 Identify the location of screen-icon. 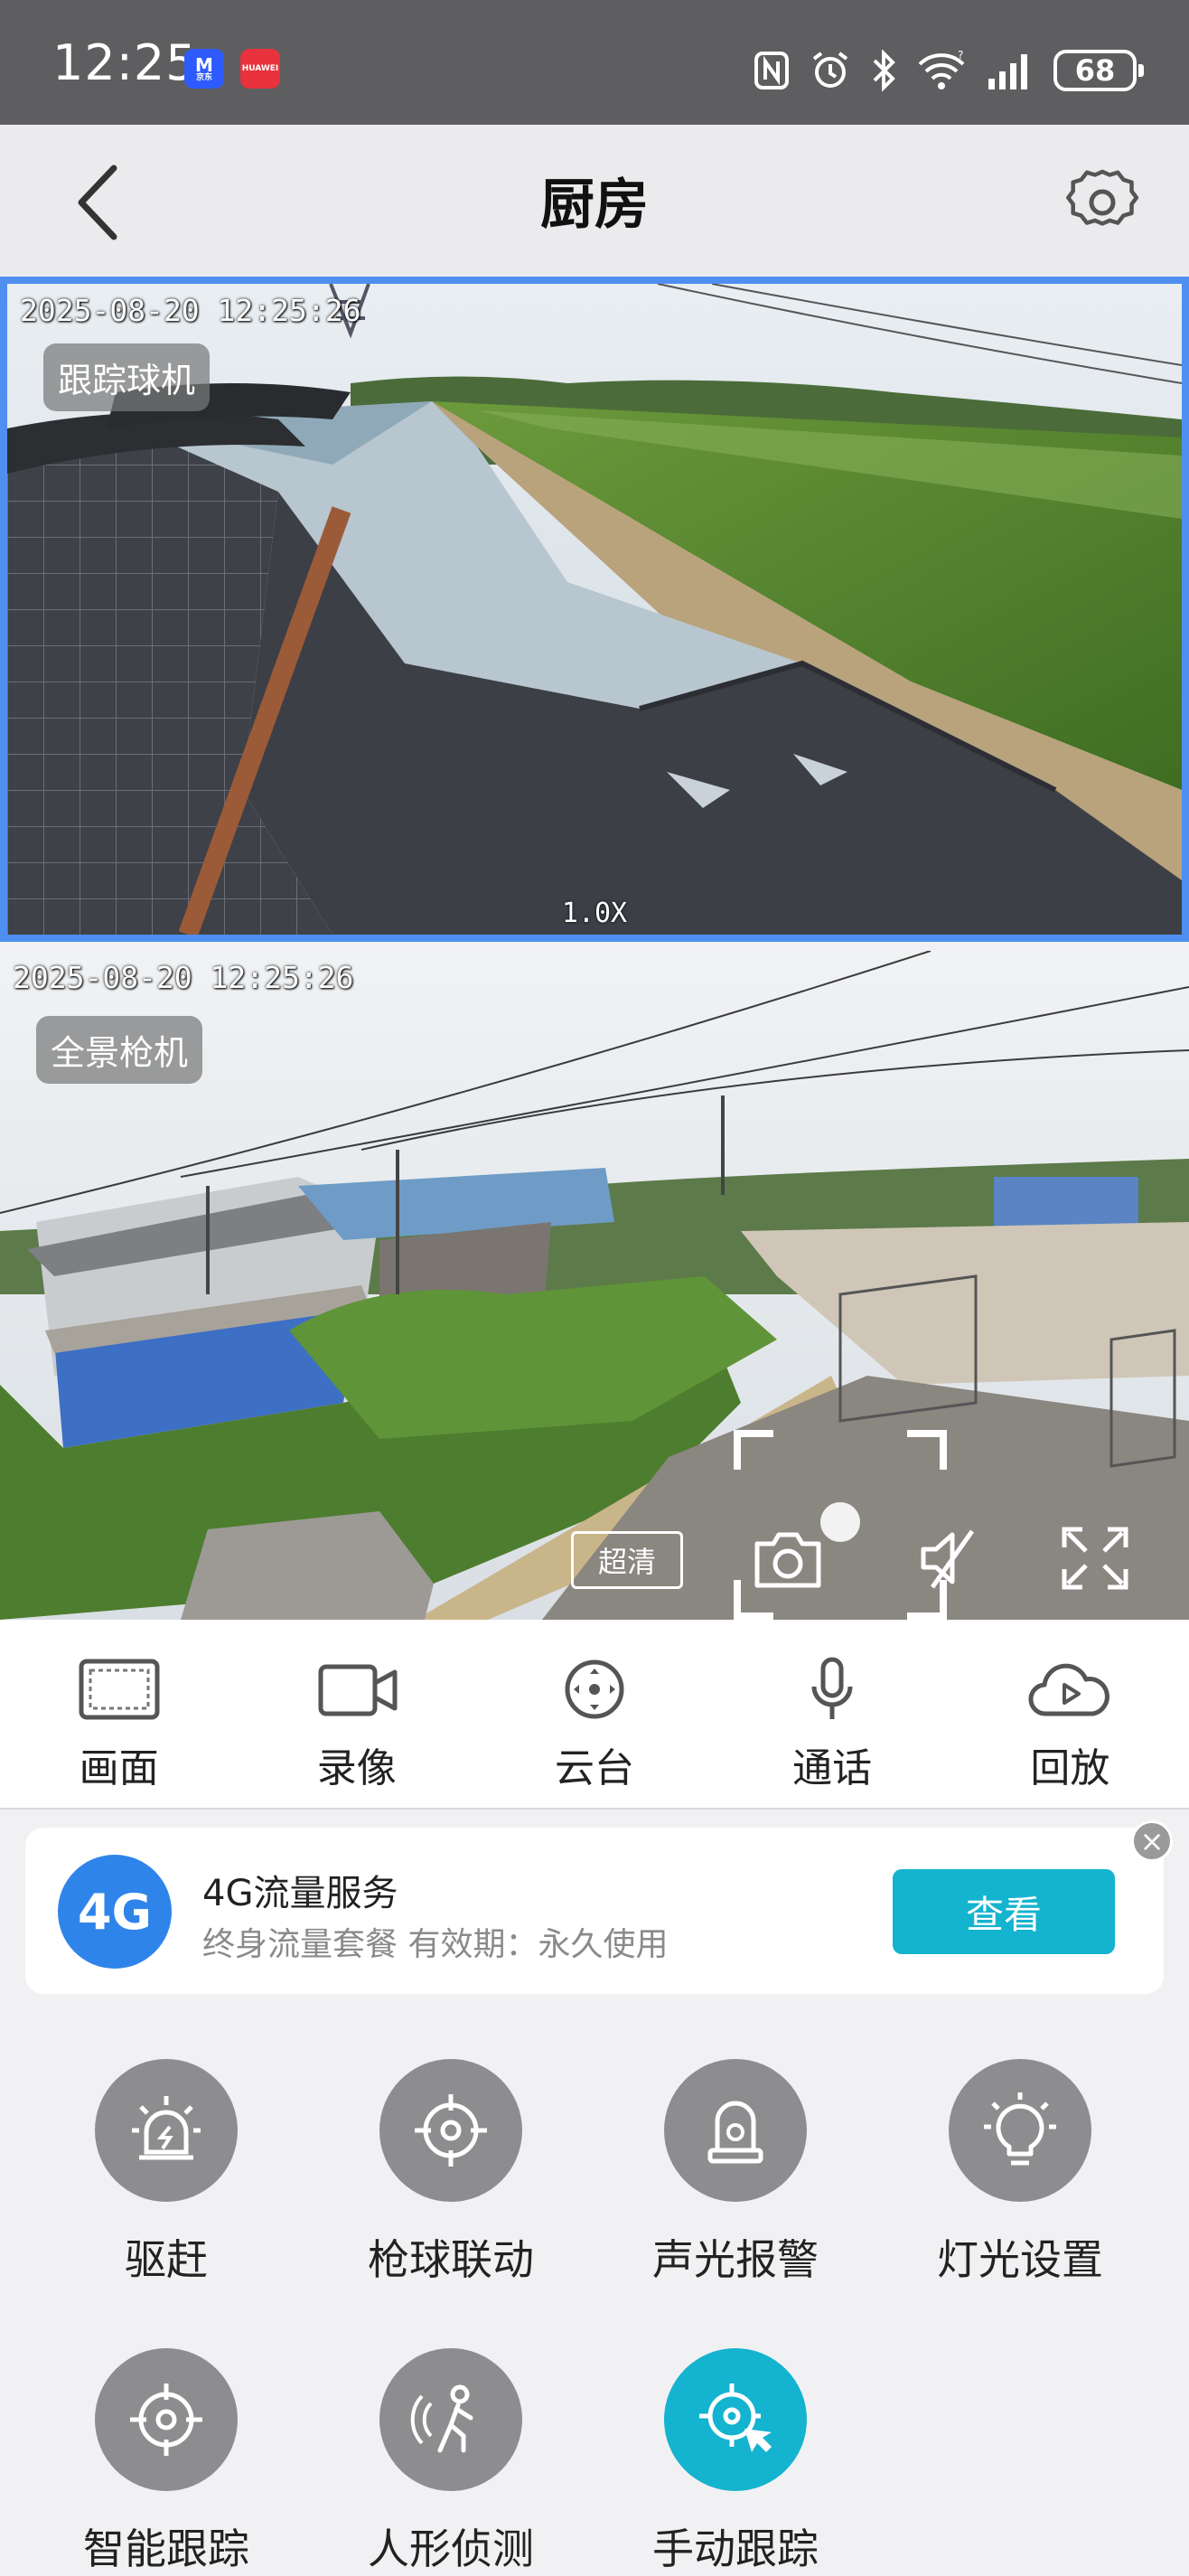
(119, 1690).